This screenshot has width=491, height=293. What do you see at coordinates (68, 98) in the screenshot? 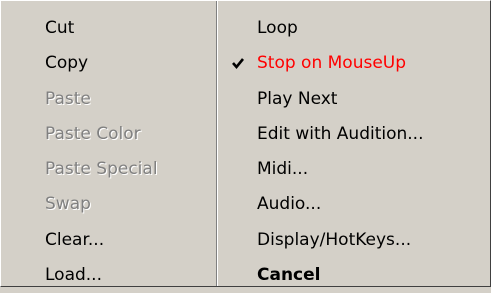
I see `menu-item-label: Paste` at bounding box center [68, 98].